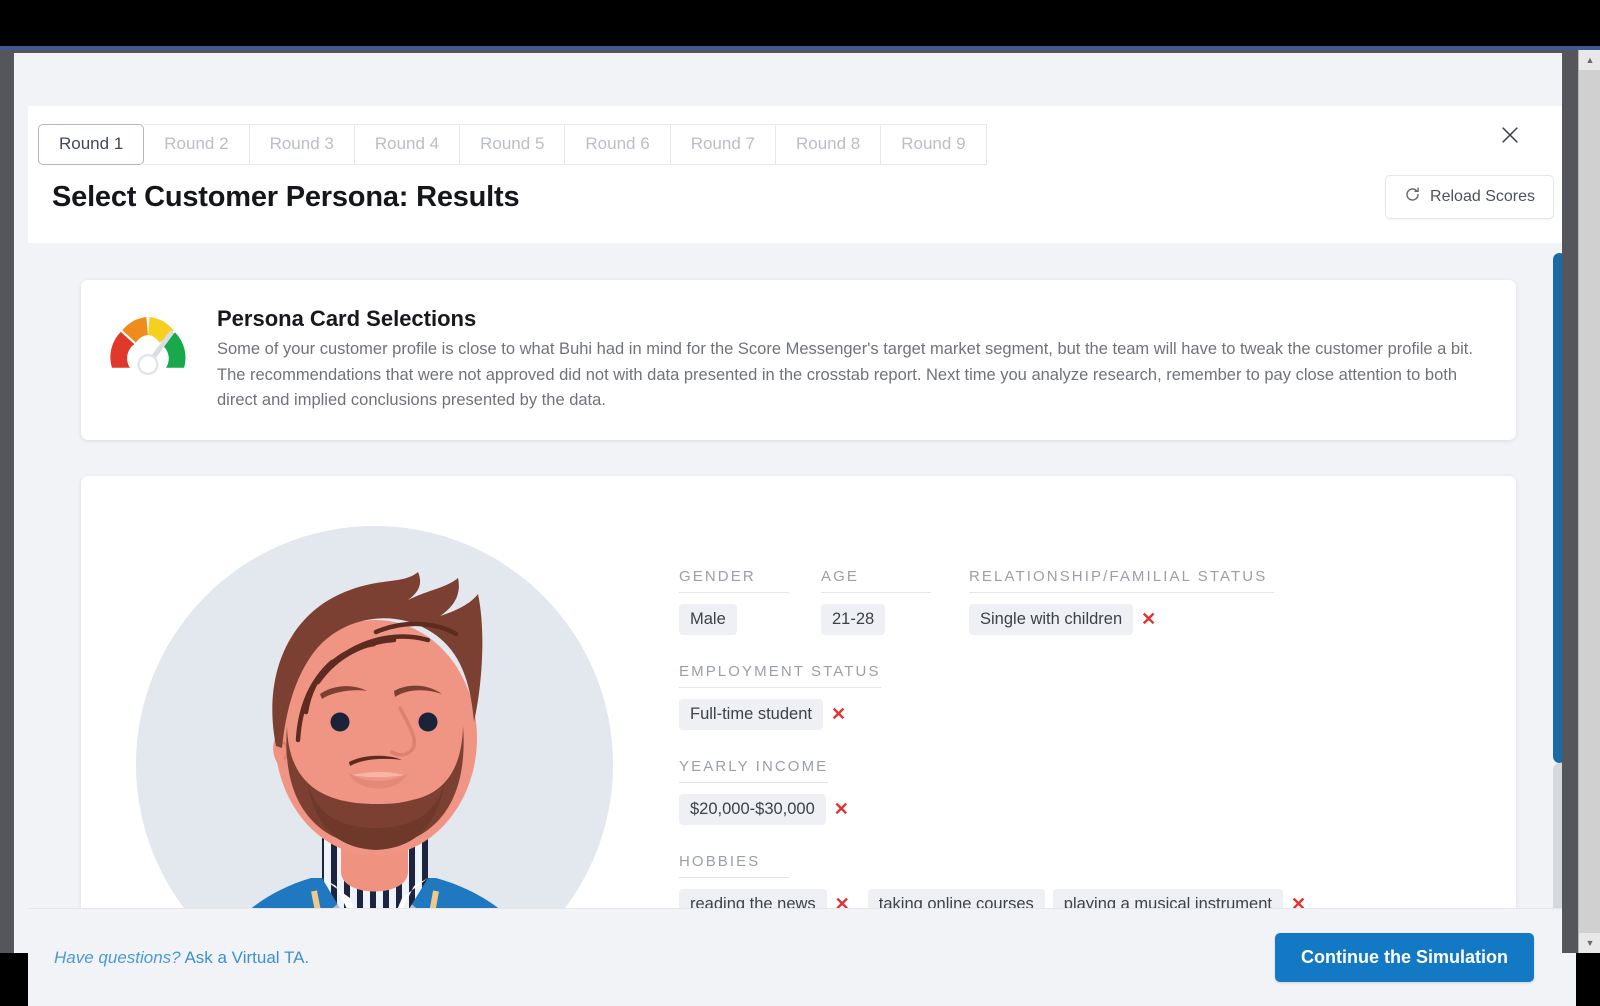 This screenshot has width=1600, height=1006. What do you see at coordinates (197, 144) in the screenshot?
I see `round-tab-2: Round 2` at bounding box center [197, 144].